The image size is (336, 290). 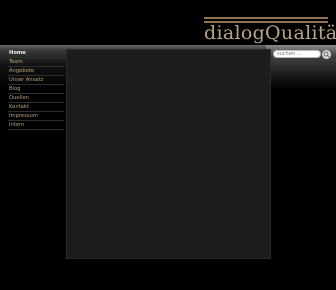 What do you see at coordinates (270, 33) in the screenshot?
I see `site-logo: dialogQualität.` at bounding box center [270, 33].